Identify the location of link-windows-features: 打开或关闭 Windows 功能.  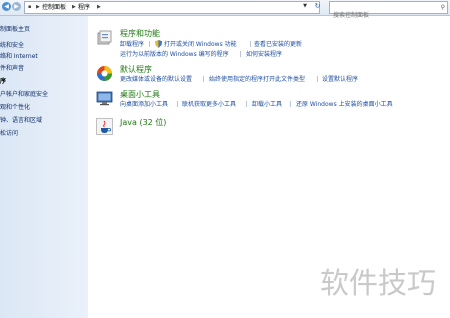
(200, 44).